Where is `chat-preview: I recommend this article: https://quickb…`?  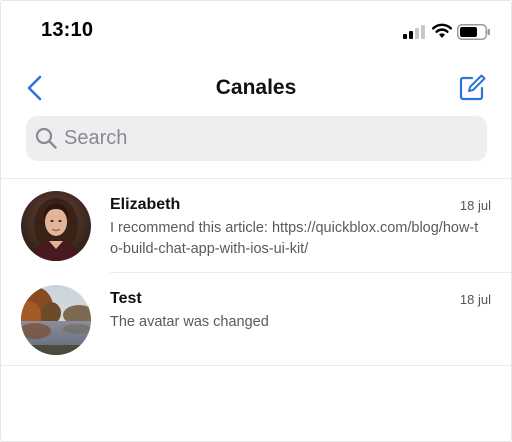 chat-preview: I recommend this article: https://quickb… is located at coordinates (294, 238).